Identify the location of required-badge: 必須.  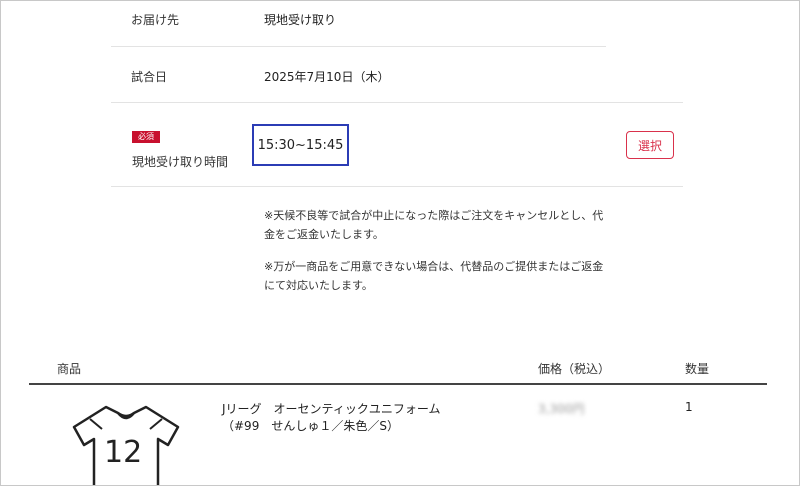
(146, 137).